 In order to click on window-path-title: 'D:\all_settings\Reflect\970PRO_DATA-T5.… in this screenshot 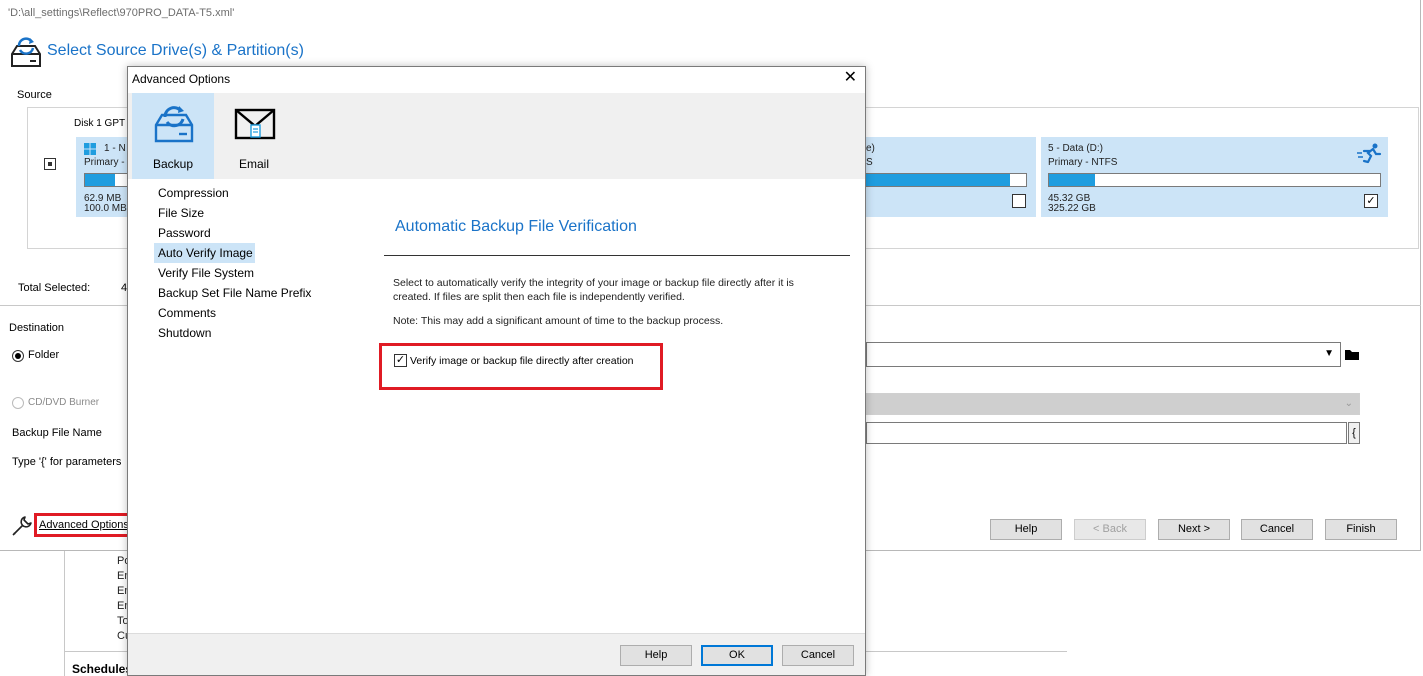, I will do `click(121, 13)`.